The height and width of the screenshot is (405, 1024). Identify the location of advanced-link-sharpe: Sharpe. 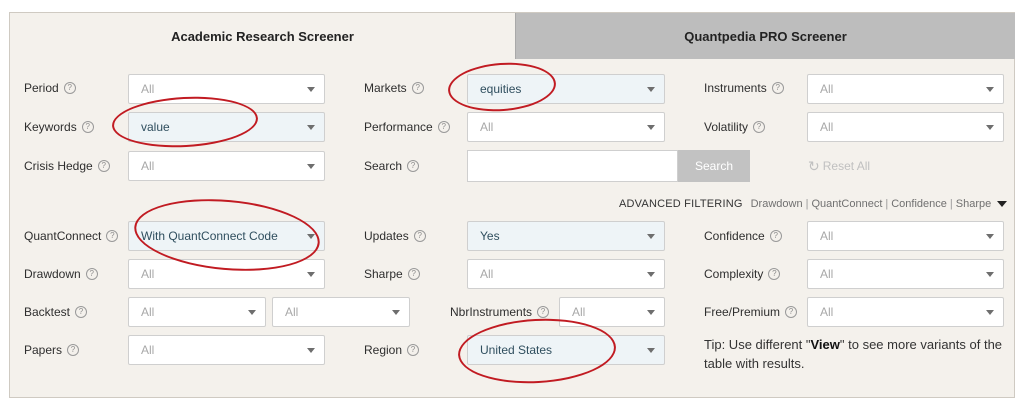
(973, 204).